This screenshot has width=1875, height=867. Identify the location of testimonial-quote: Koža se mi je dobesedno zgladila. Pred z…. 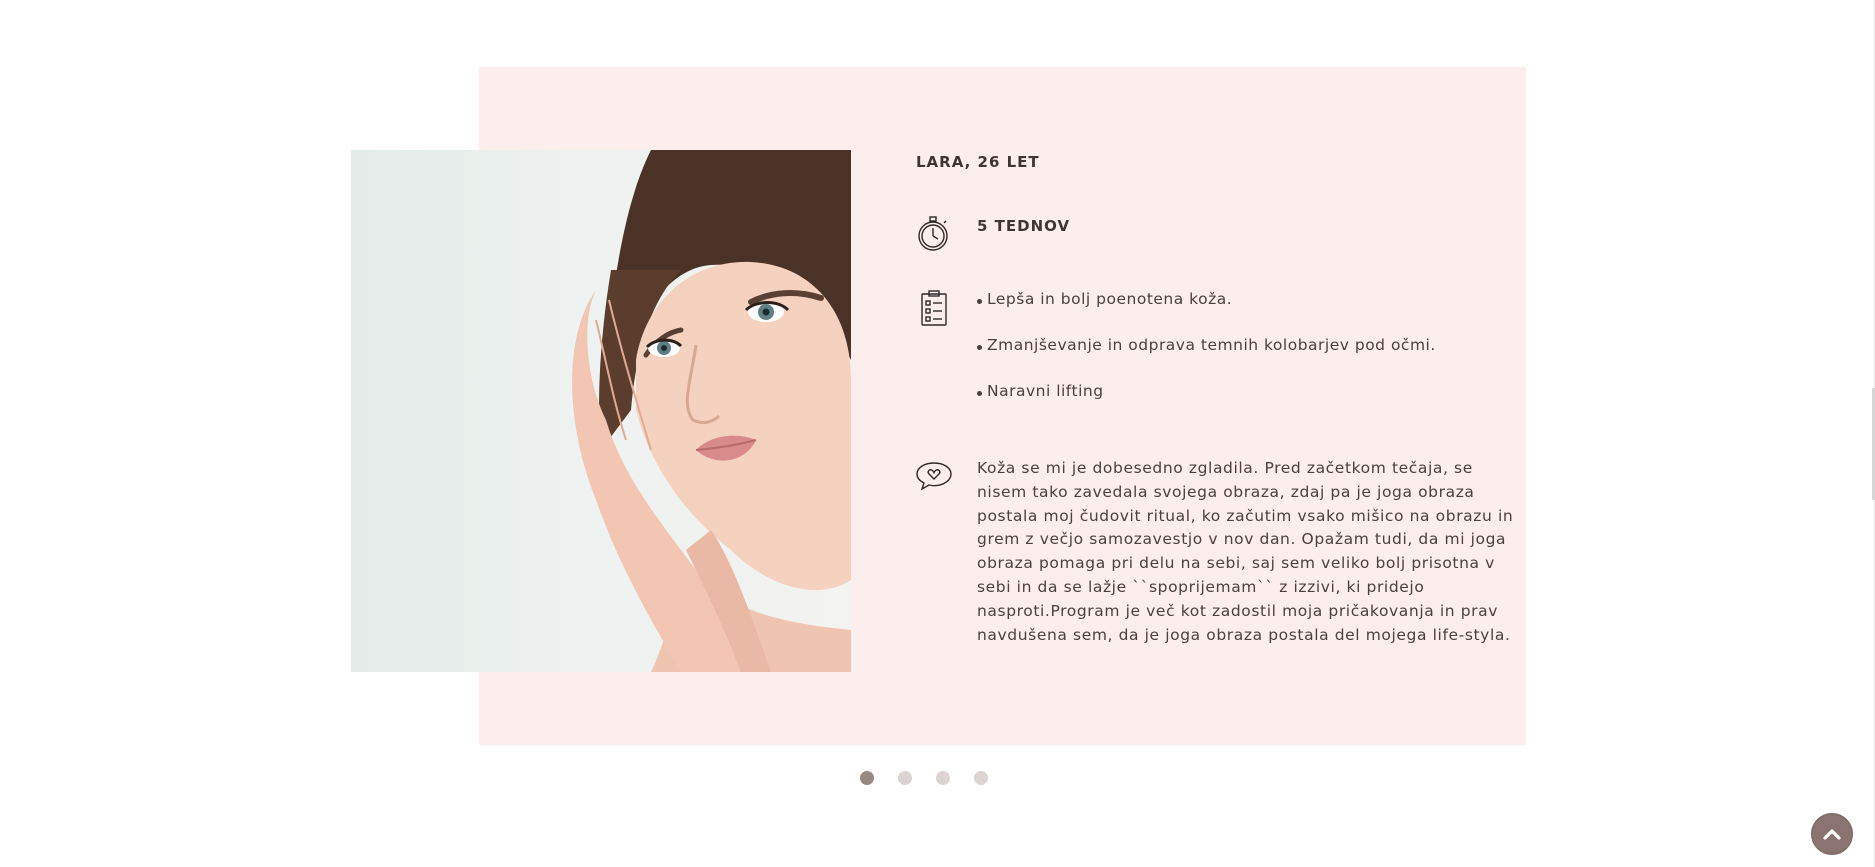
(1245, 551).